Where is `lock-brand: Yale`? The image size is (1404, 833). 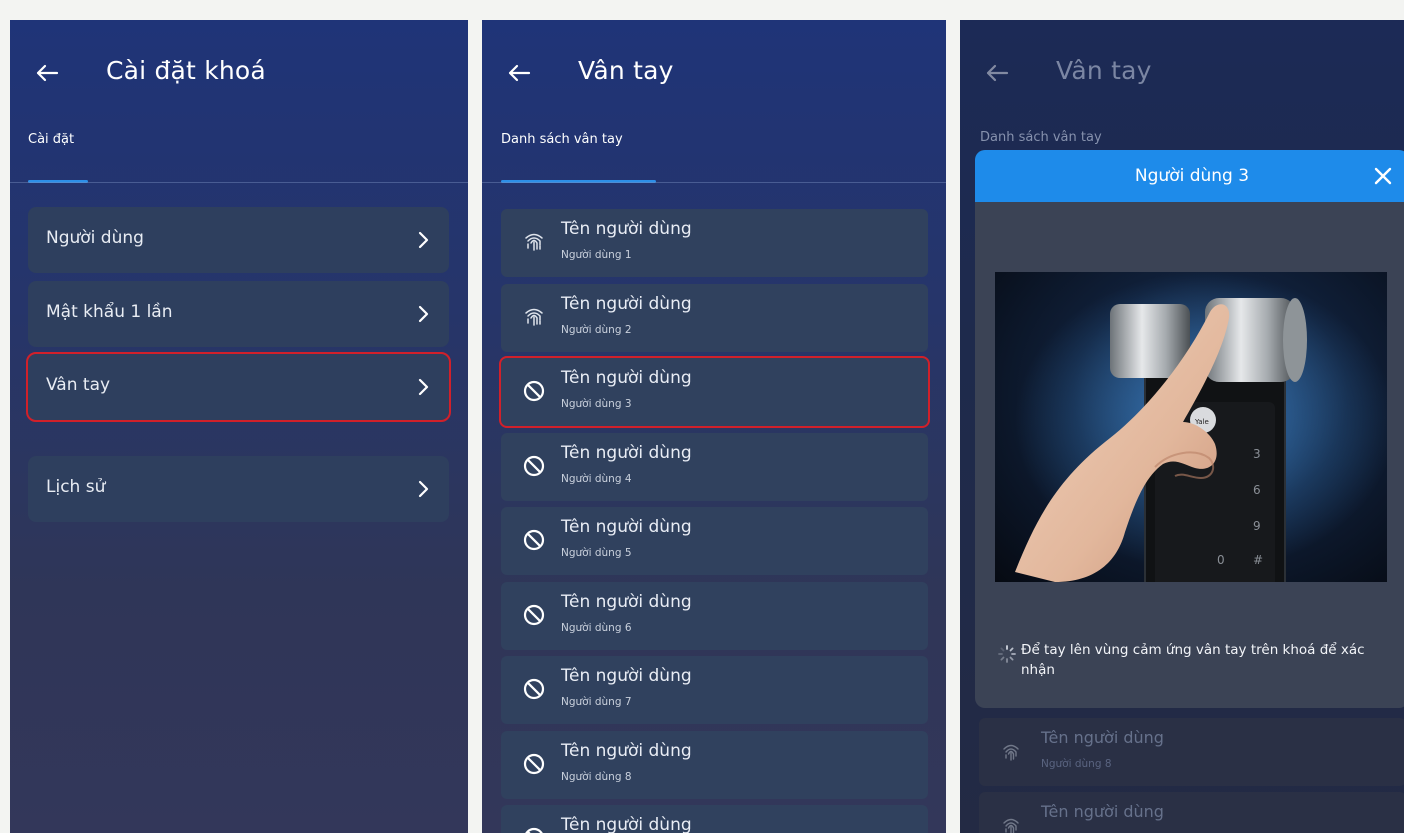
lock-brand: Yale is located at coordinates (1201, 422).